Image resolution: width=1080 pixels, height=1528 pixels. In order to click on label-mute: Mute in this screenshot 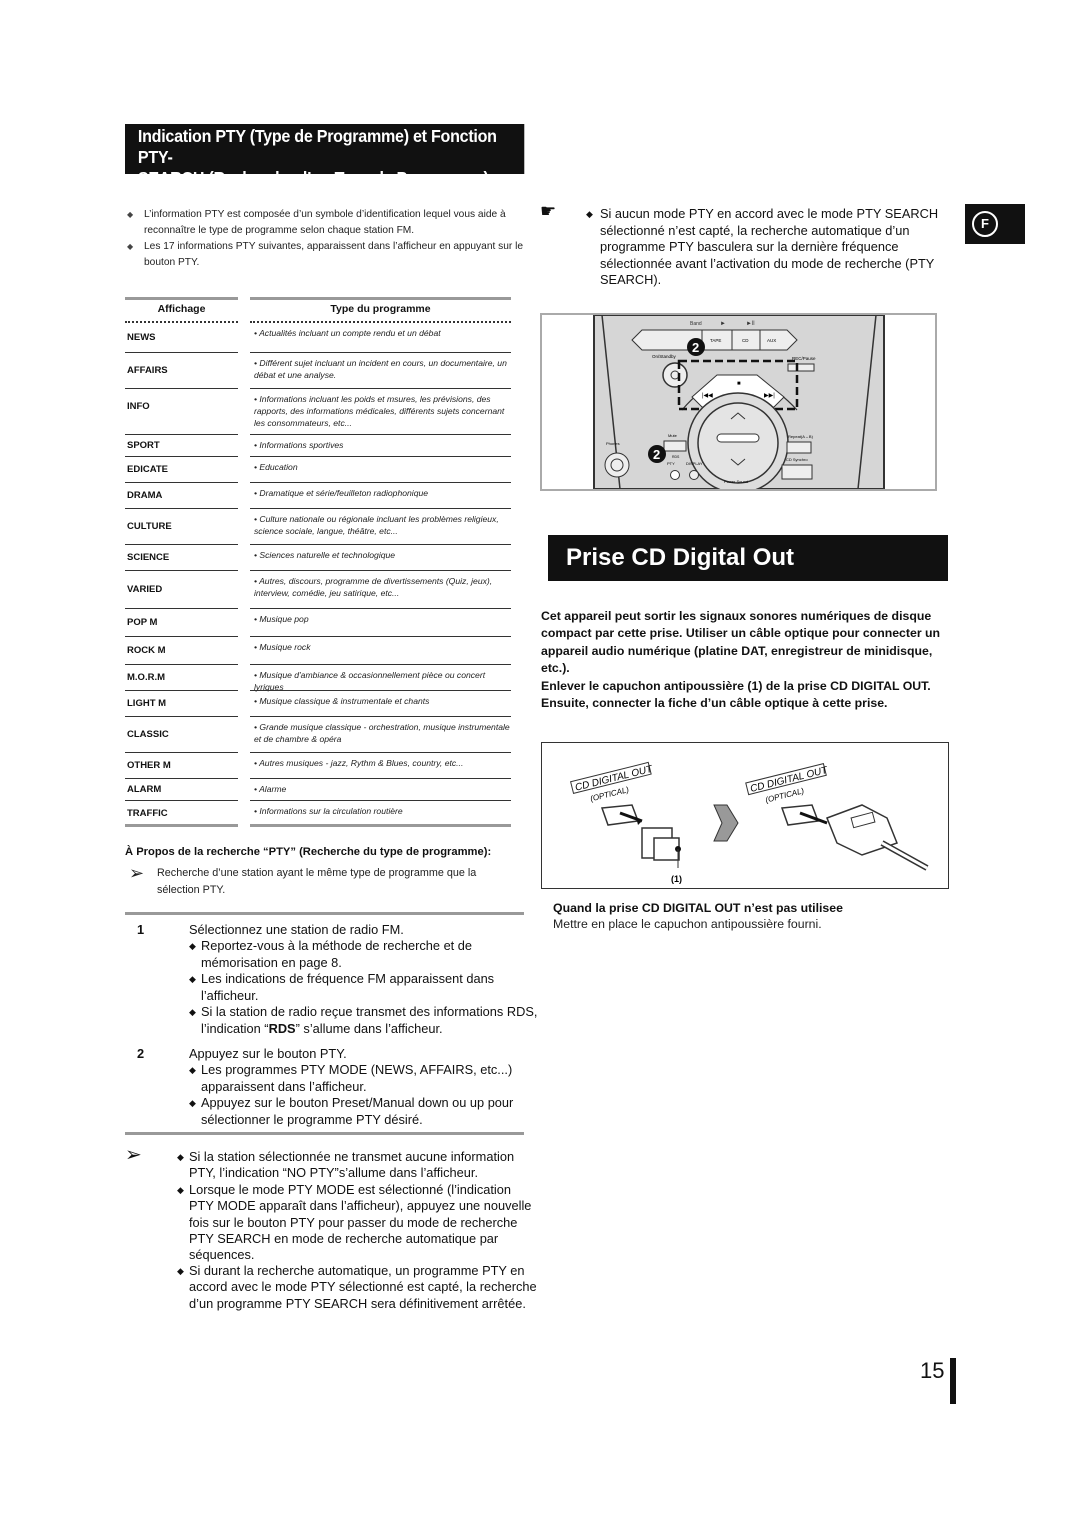, I will do `click(673, 435)`.